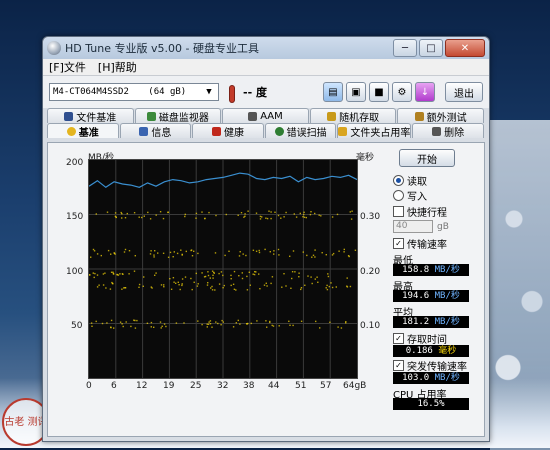  I want to click on drive-select-value: M4-CT064M4SSD2 (64 gB), so click(128, 92).